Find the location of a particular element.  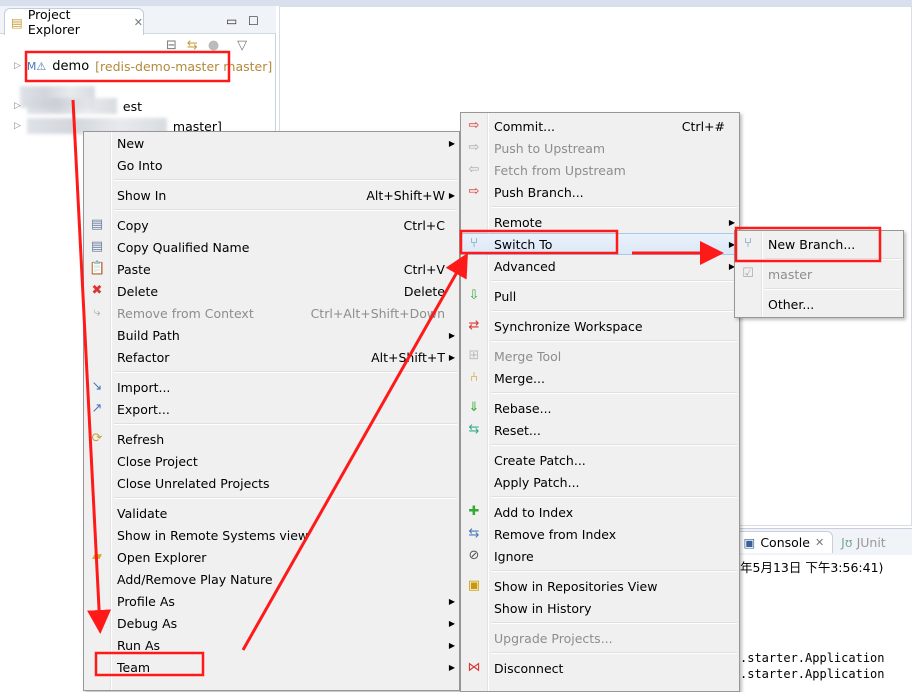

junit-tab-label: JUnit is located at coordinates (871, 542).